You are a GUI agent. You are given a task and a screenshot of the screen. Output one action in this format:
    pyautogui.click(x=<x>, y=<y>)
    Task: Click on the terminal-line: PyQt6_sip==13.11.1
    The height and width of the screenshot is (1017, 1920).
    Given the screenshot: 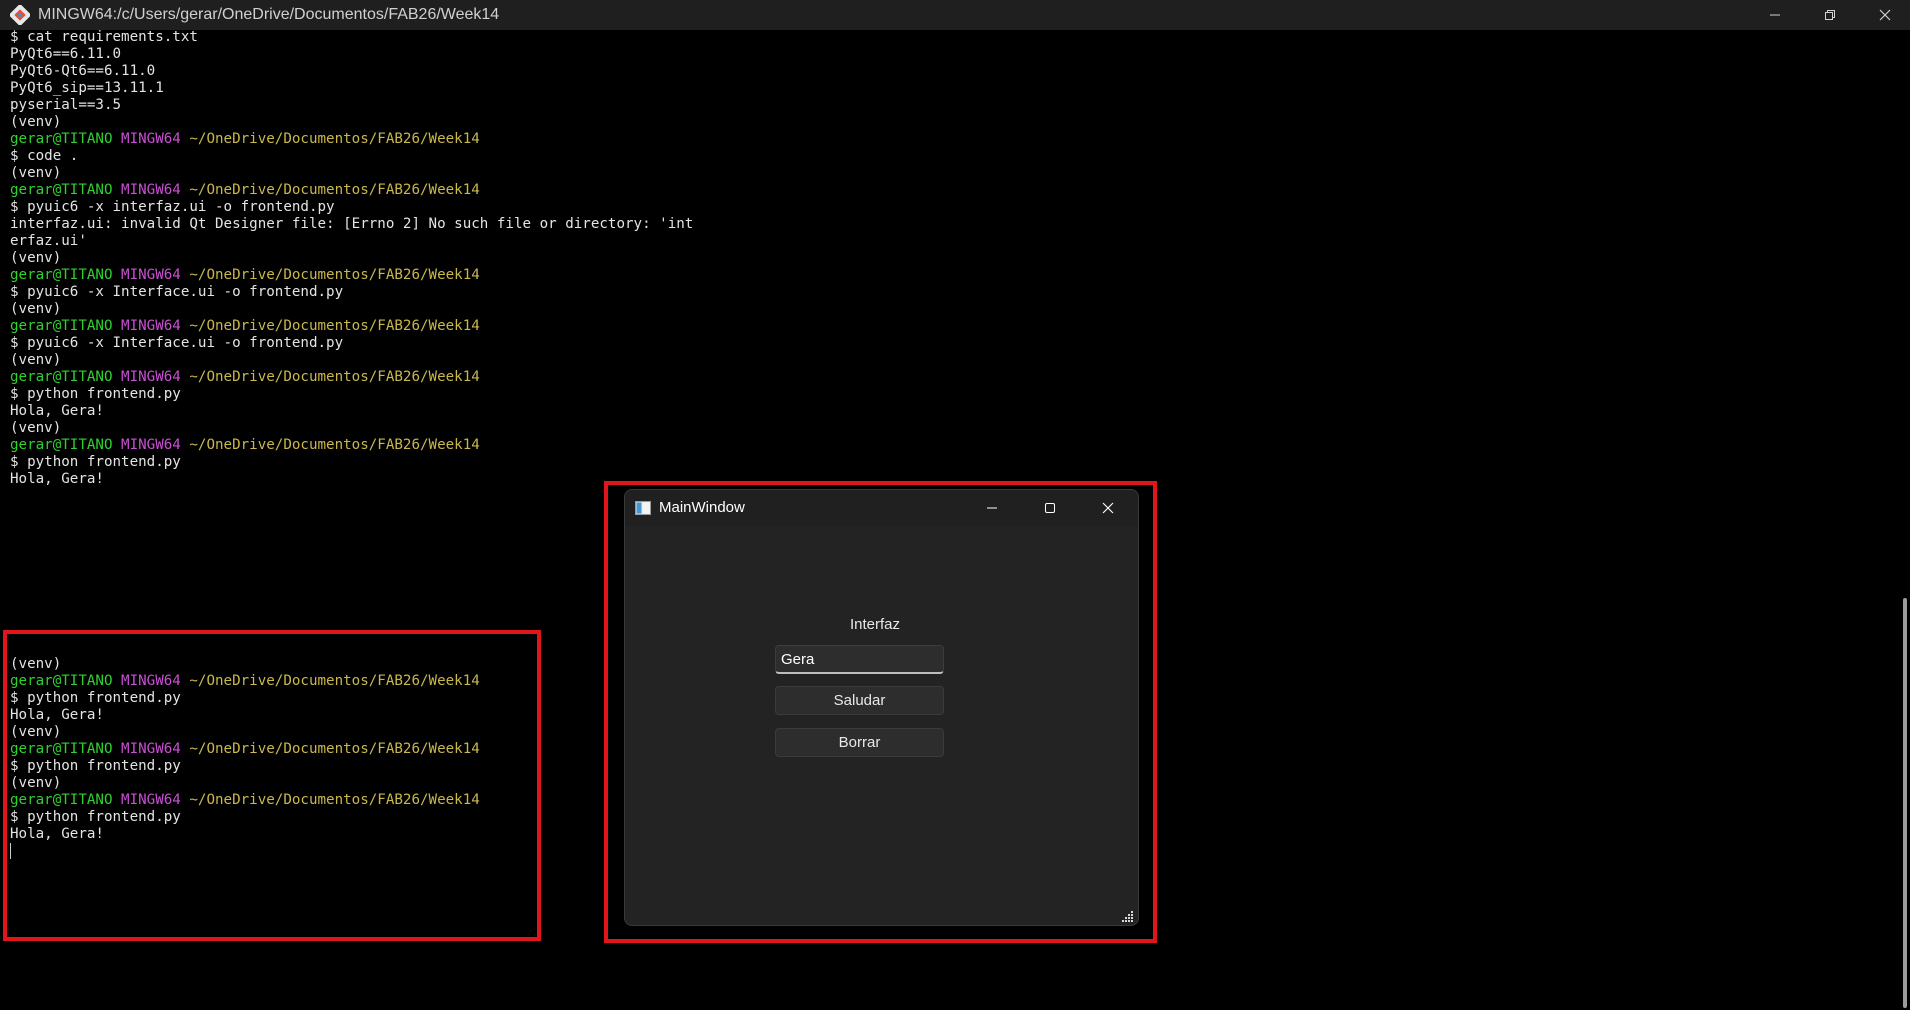 What is the action you would take?
    pyautogui.click(x=87, y=88)
    